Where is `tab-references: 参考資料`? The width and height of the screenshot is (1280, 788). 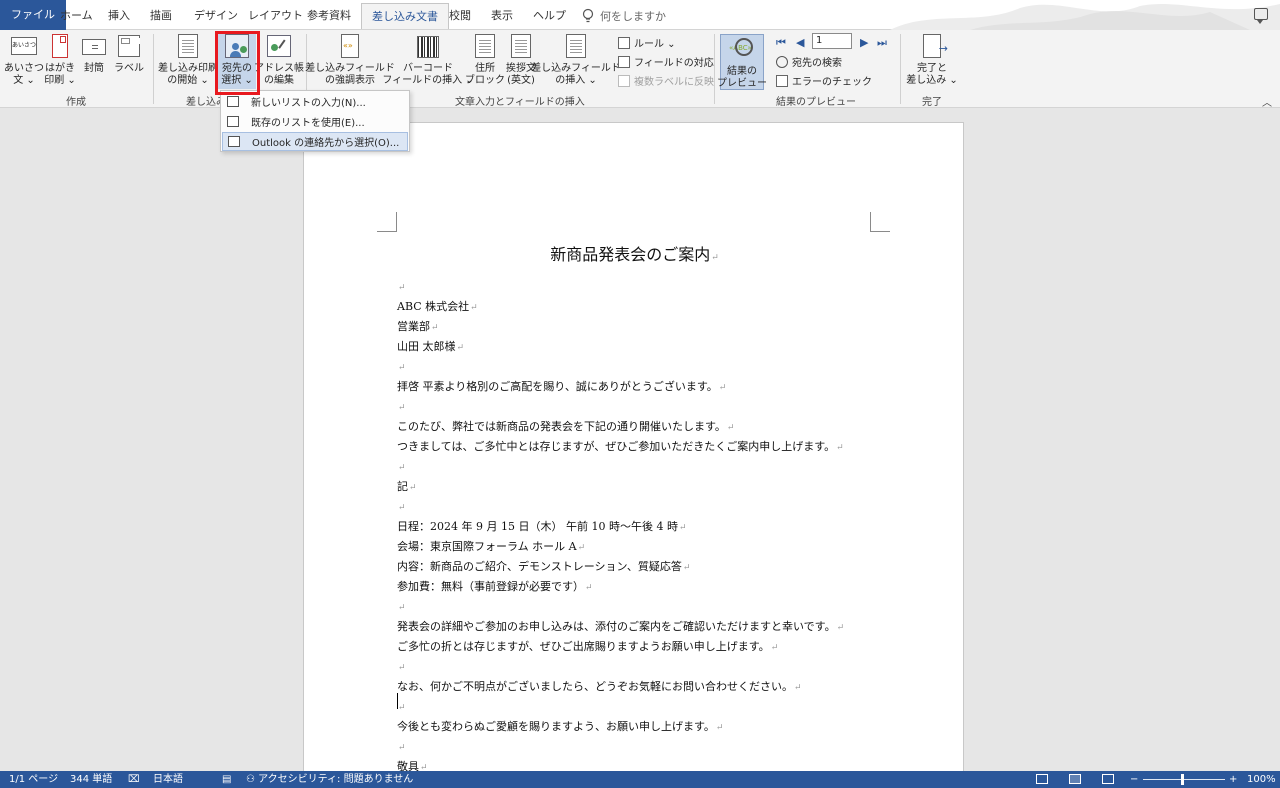 tab-references: 参考資料 is located at coordinates (329, 16).